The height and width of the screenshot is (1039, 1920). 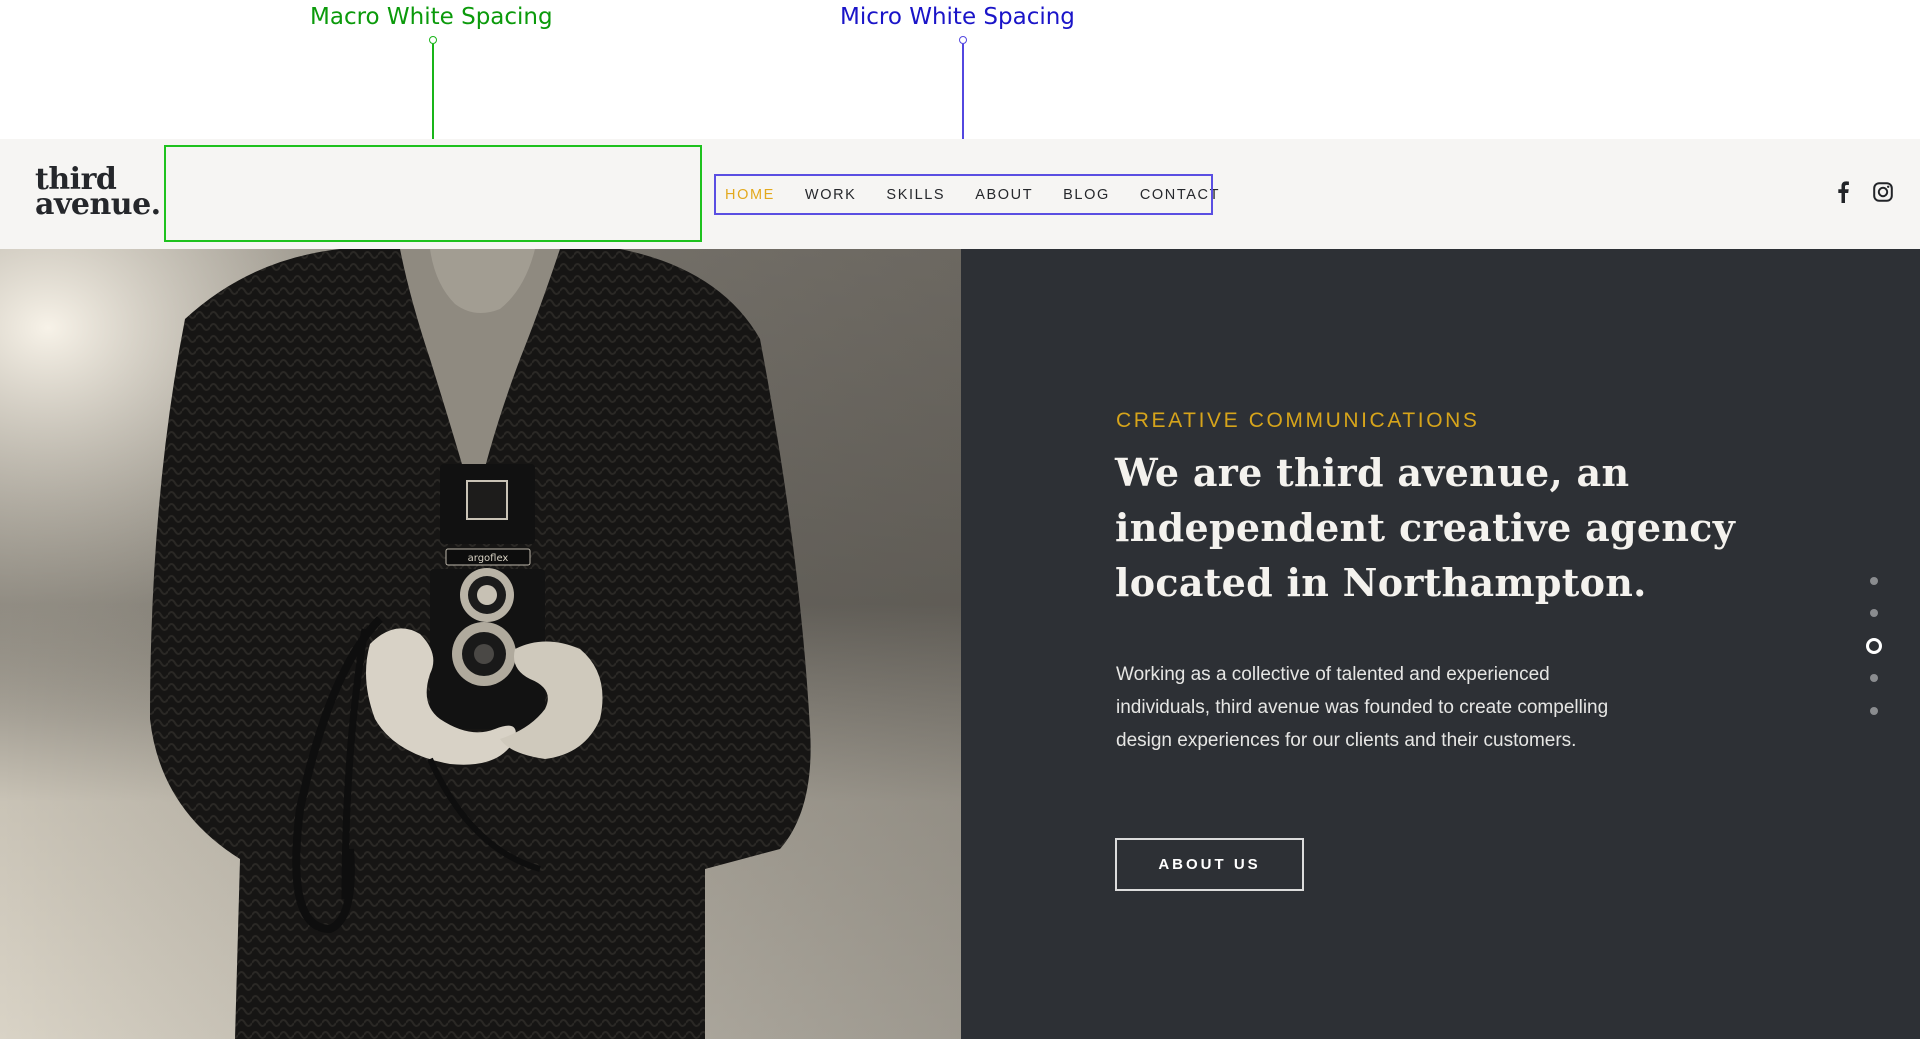 I want to click on macro-connector-dot, so click(x=433, y=40).